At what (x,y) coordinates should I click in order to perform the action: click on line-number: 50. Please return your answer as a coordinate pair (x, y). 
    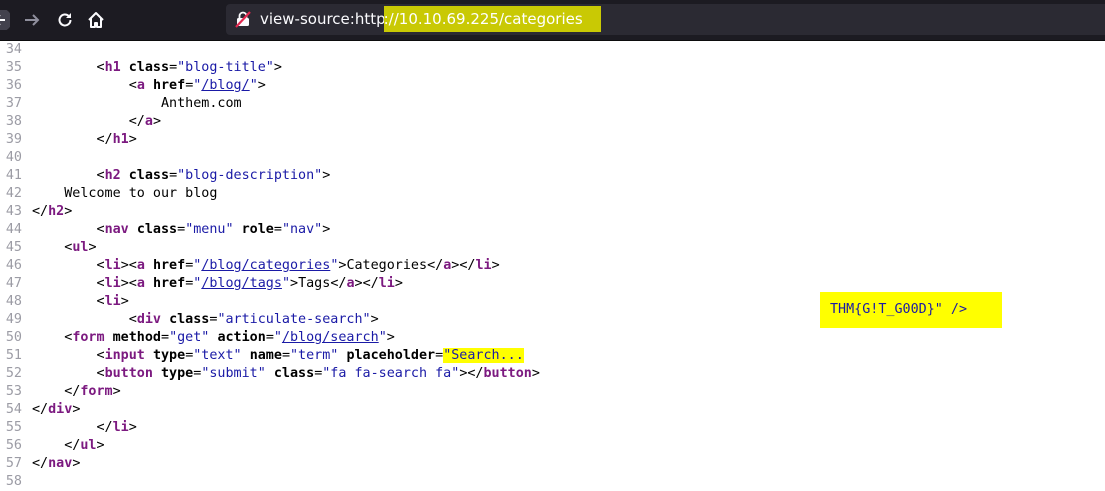
    Looking at the image, I should click on (16, 338).